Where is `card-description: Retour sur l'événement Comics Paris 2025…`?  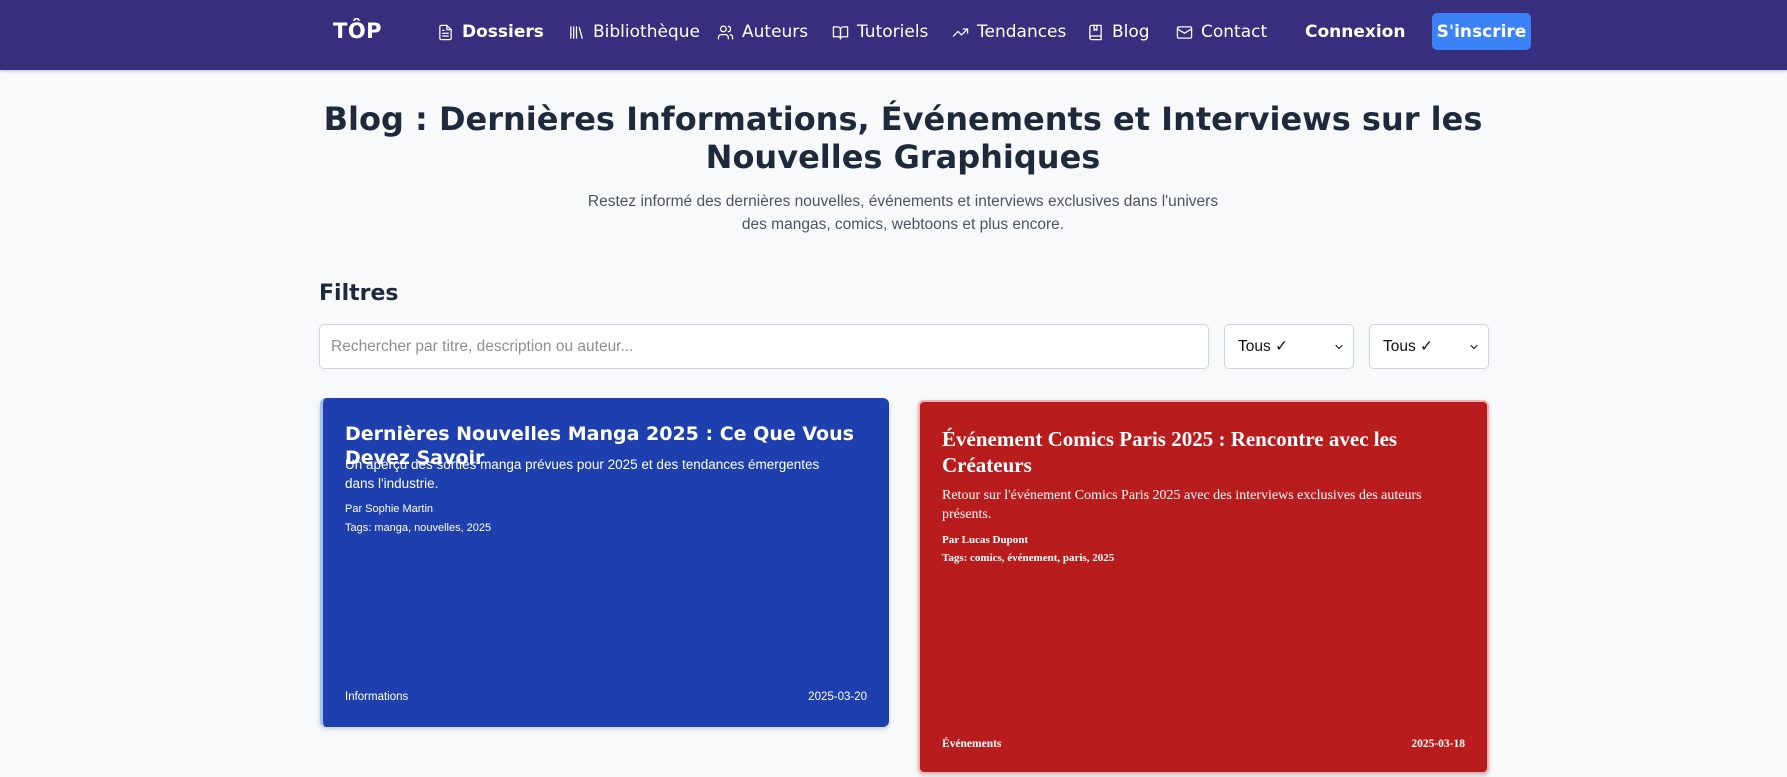 card-description: Retour sur l'événement Comics Paris 2025… is located at coordinates (1182, 505).